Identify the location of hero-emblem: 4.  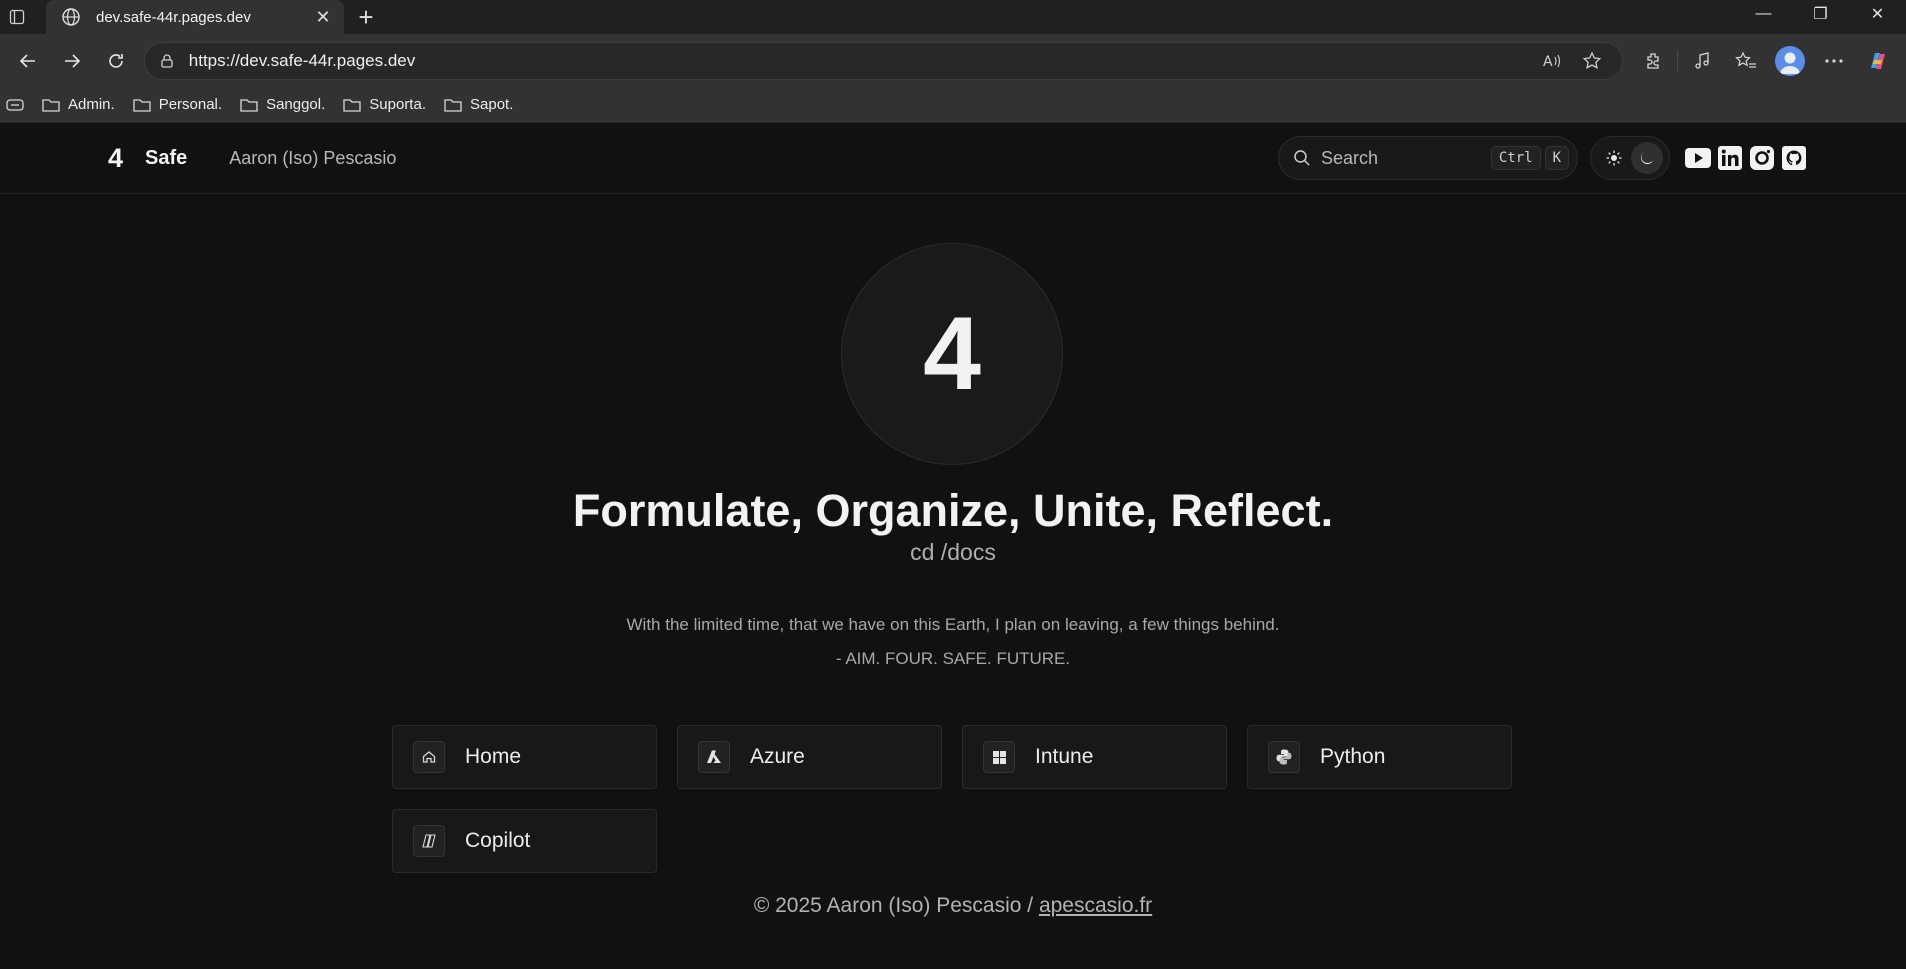
(952, 354).